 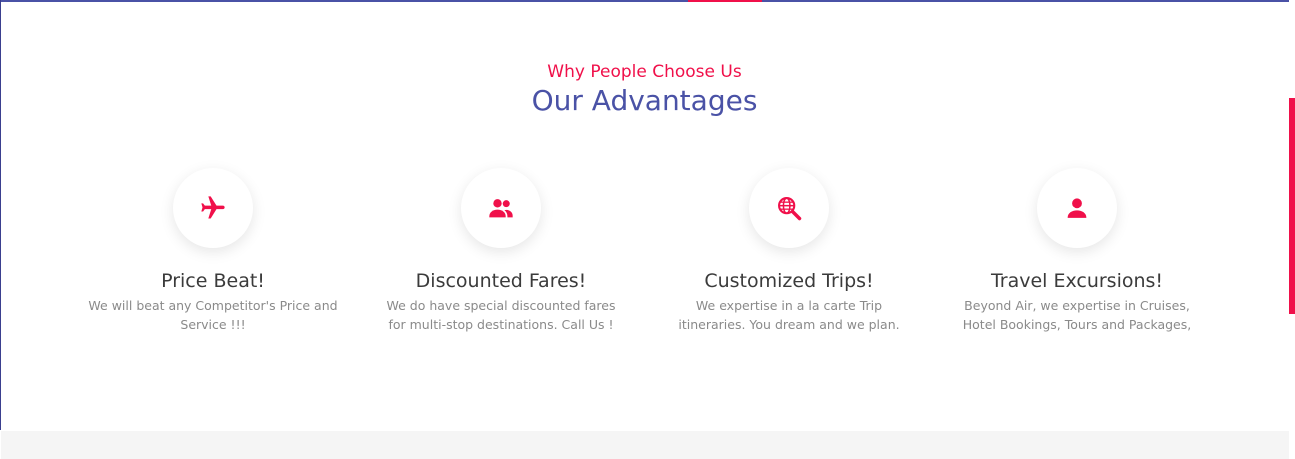 What do you see at coordinates (725, 1) in the screenshot?
I see `top-accent-bar` at bounding box center [725, 1].